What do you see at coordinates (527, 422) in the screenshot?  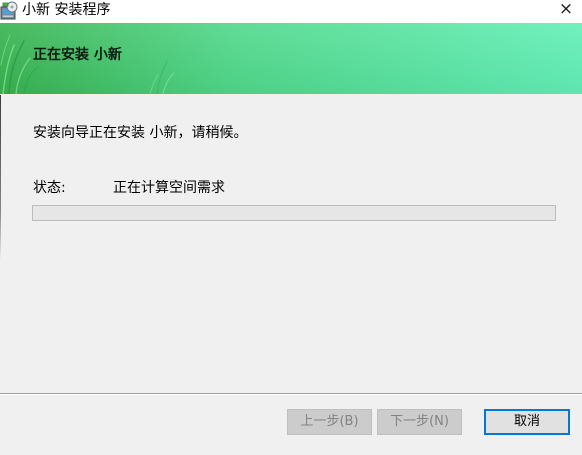 I see `cancel-button: 取消` at bounding box center [527, 422].